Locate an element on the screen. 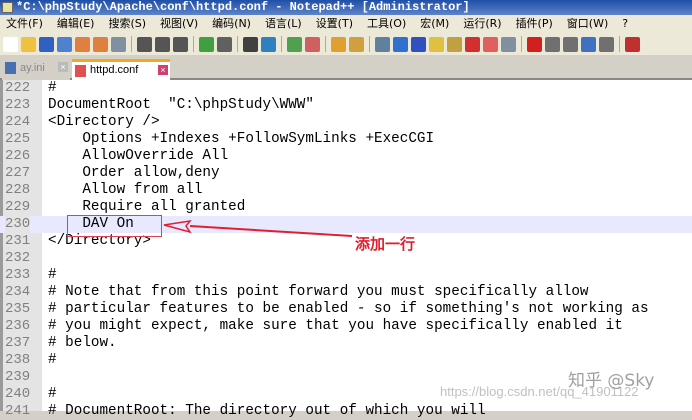 The image size is (692, 420). annotation-text: 添加一行 is located at coordinates (385, 244).